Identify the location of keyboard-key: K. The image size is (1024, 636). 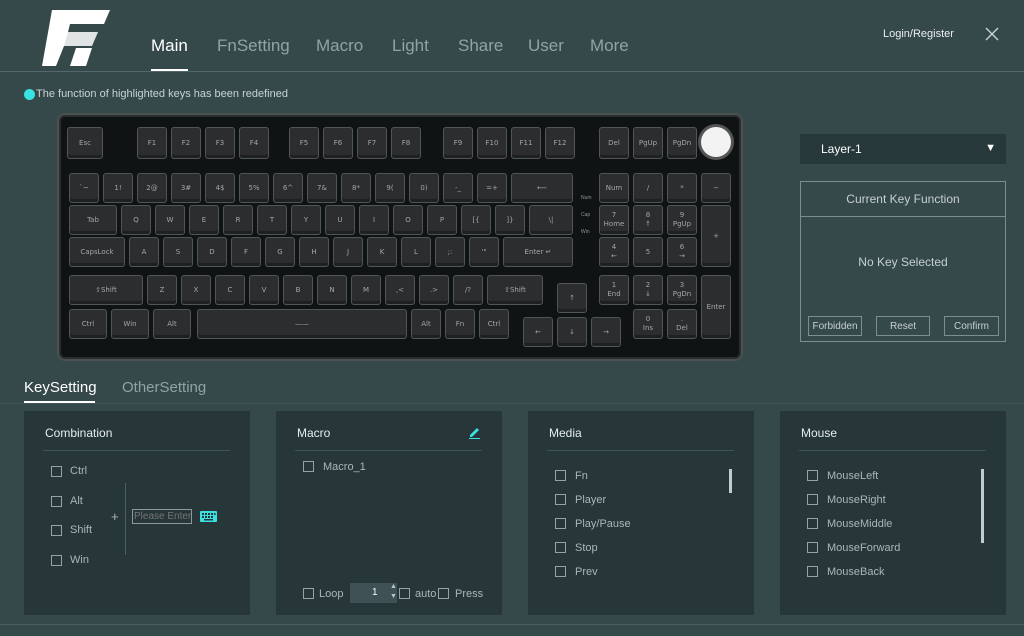
(382, 252).